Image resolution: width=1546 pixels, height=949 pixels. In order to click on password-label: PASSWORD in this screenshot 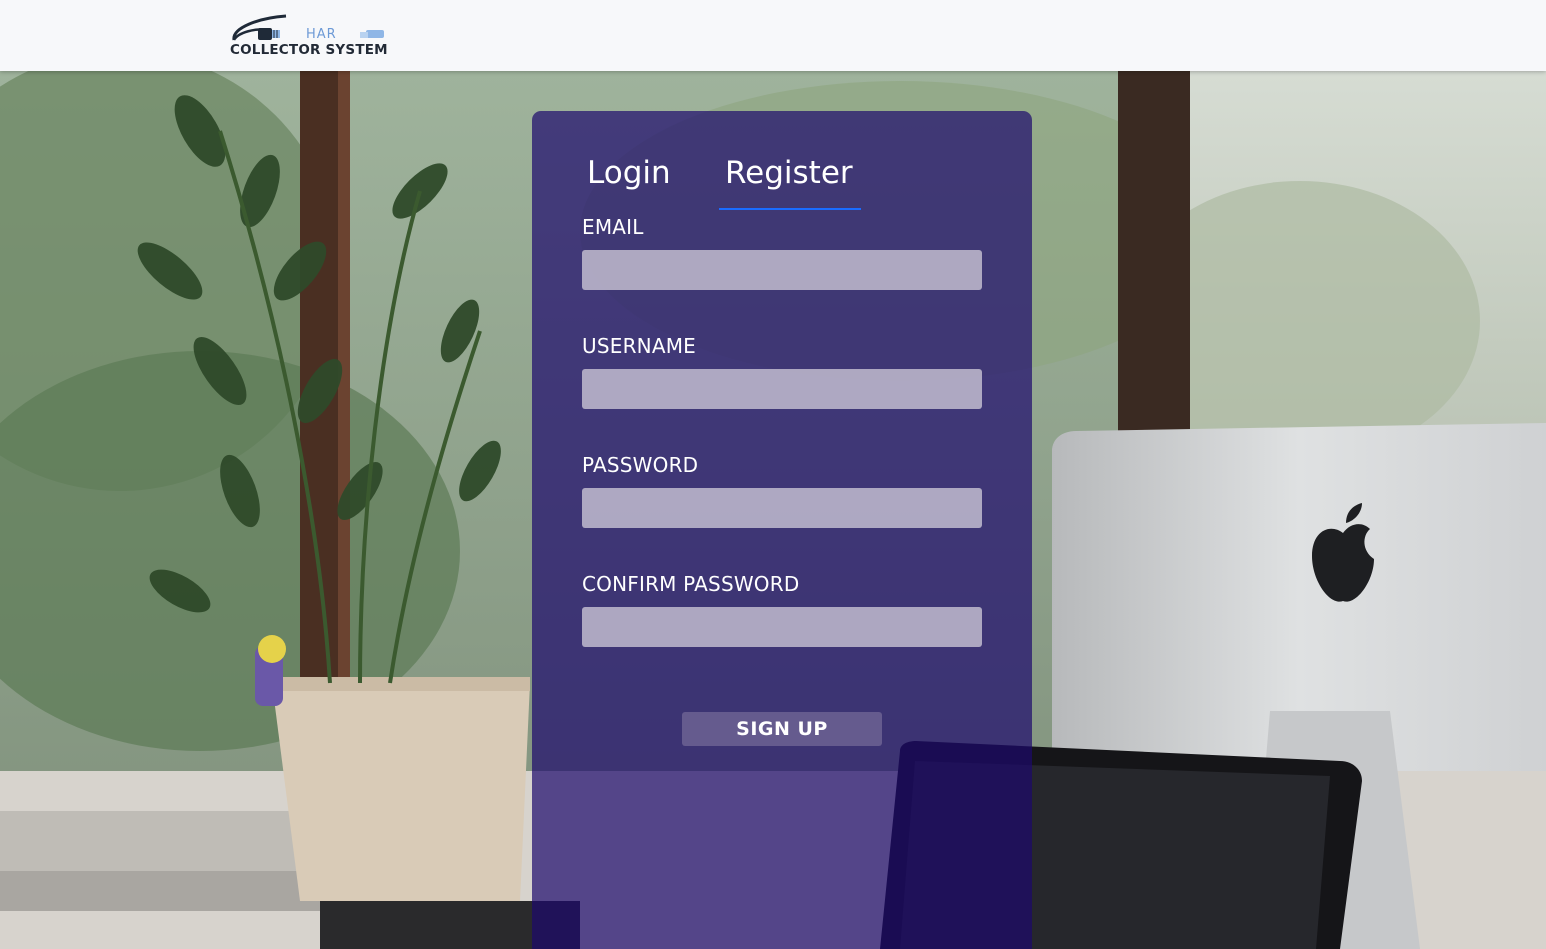, I will do `click(640, 465)`.